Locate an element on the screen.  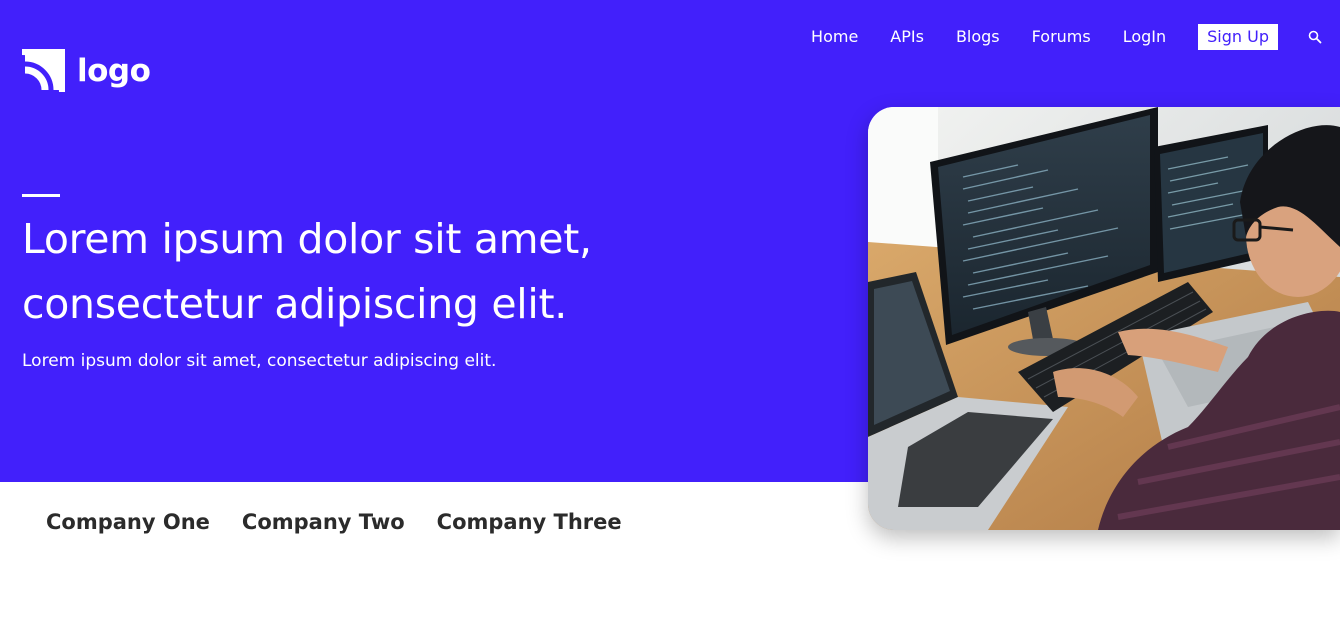
logo: logo is located at coordinates (86, 71).